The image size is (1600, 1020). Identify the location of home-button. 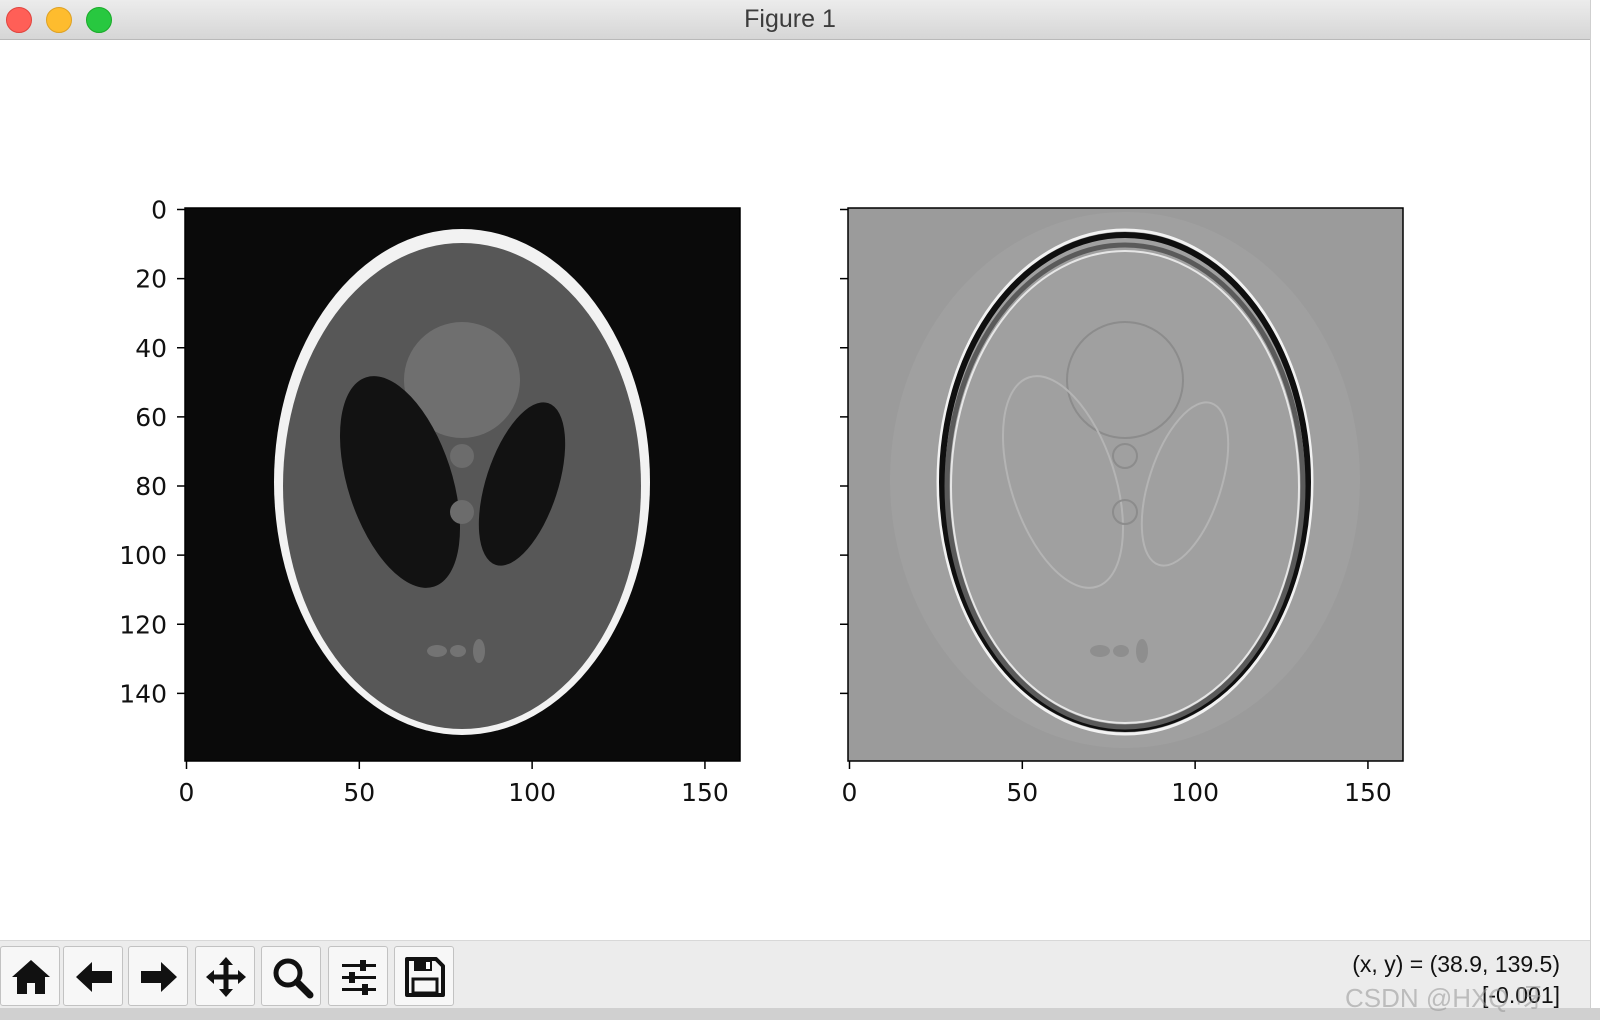
(30, 976).